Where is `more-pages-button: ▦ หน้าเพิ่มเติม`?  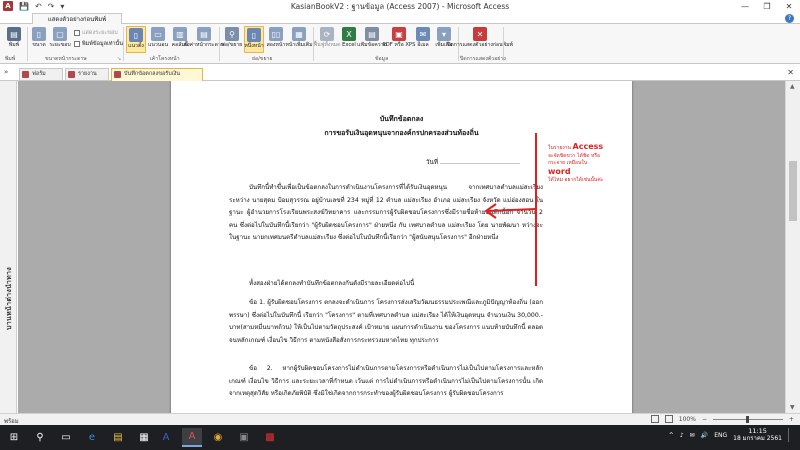 more-pages-button: ▦ หน้าเพิ่มเติม is located at coordinates (299, 39).